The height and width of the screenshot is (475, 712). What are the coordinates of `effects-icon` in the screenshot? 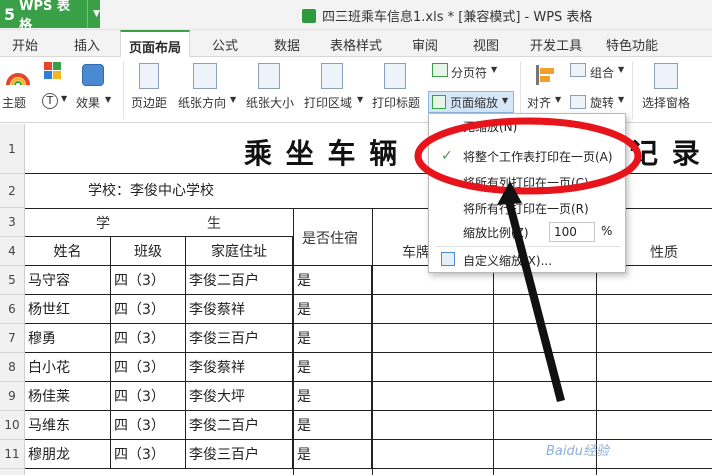 It's located at (93, 75).